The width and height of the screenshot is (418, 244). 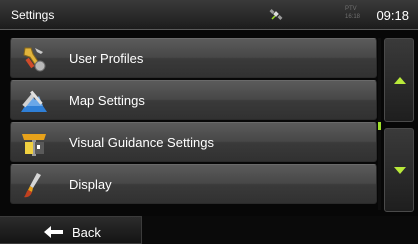 I want to click on clock: 09:18, so click(x=392, y=15).